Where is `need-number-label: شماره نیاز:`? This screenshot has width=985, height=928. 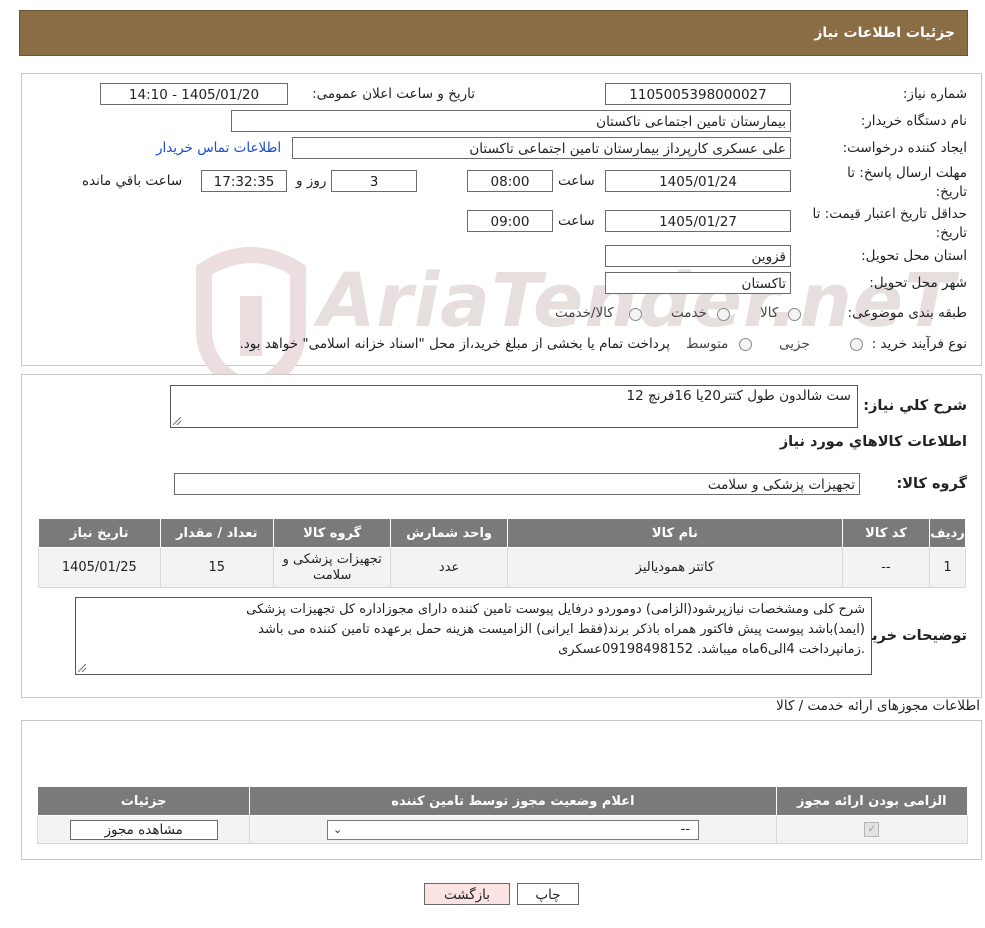
need-number-label: شماره نیاز: is located at coordinates (934, 94).